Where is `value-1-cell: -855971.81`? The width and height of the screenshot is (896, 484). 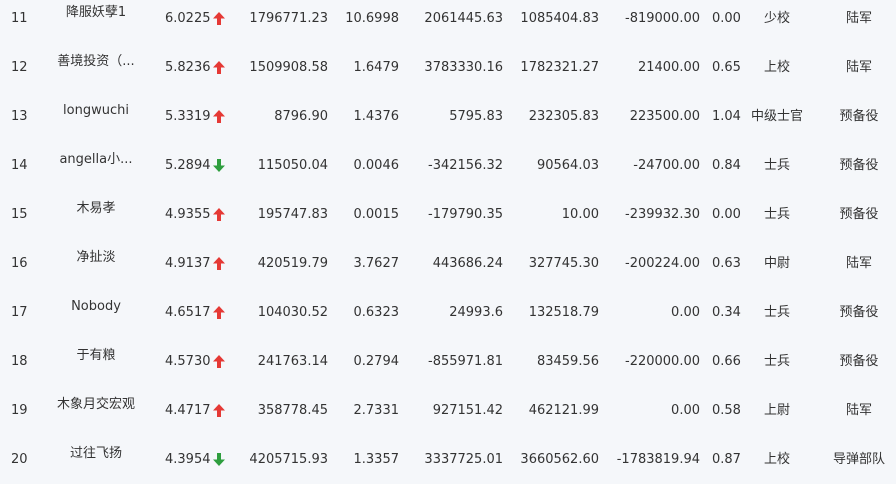
value-1-cell: -855971.81 is located at coordinates (465, 361).